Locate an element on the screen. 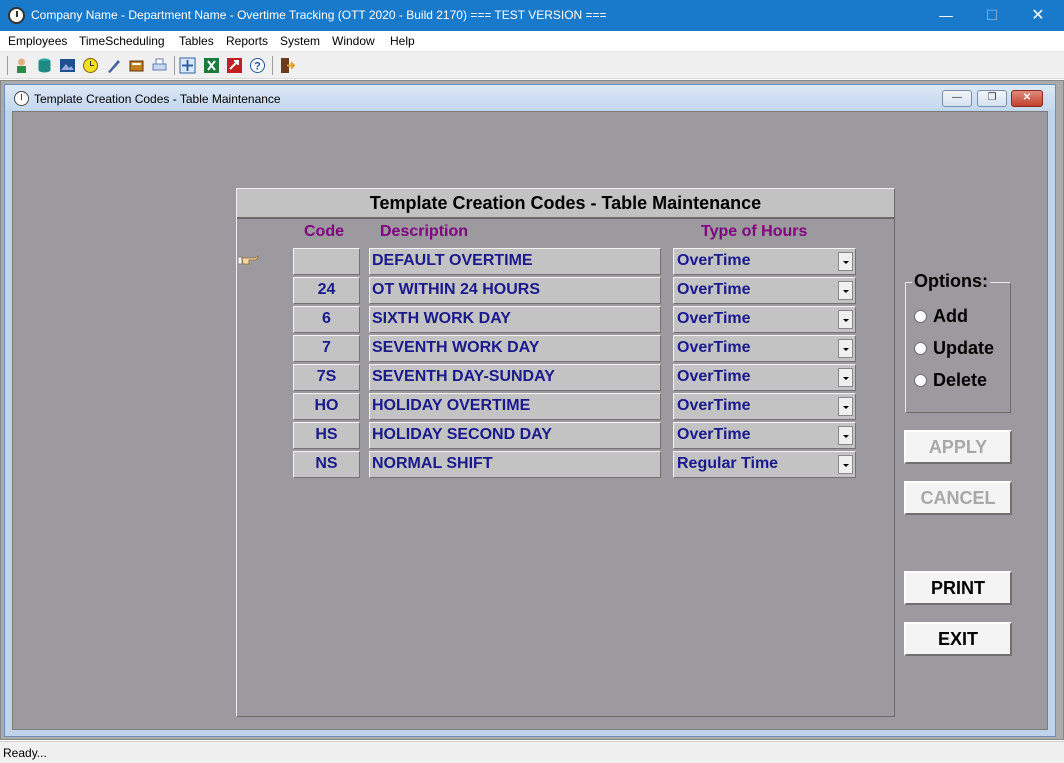 The height and width of the screenshot is (763, 1064). code-cell: NS is located at coordinates (326, 464).